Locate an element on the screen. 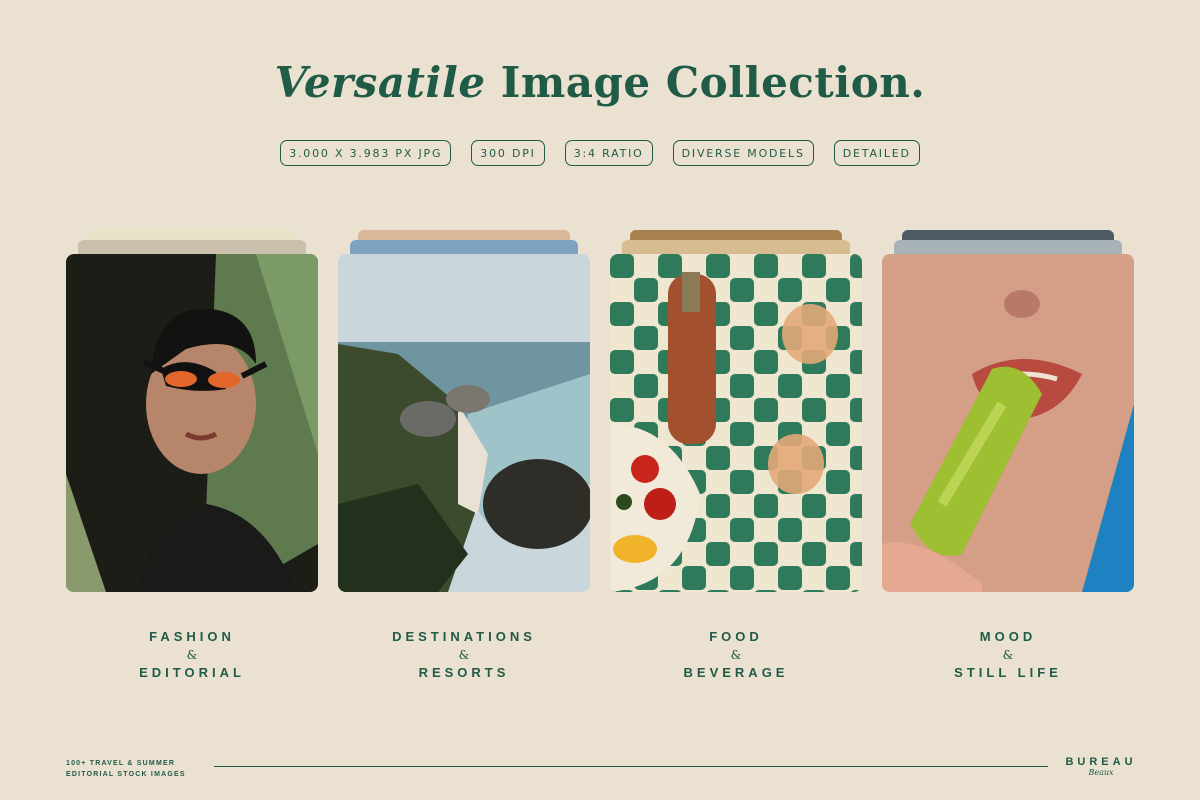 This screenshot has width=1200, height=800. brand-logo: BUREAU Beaux is located at coordinates (1101, 766).